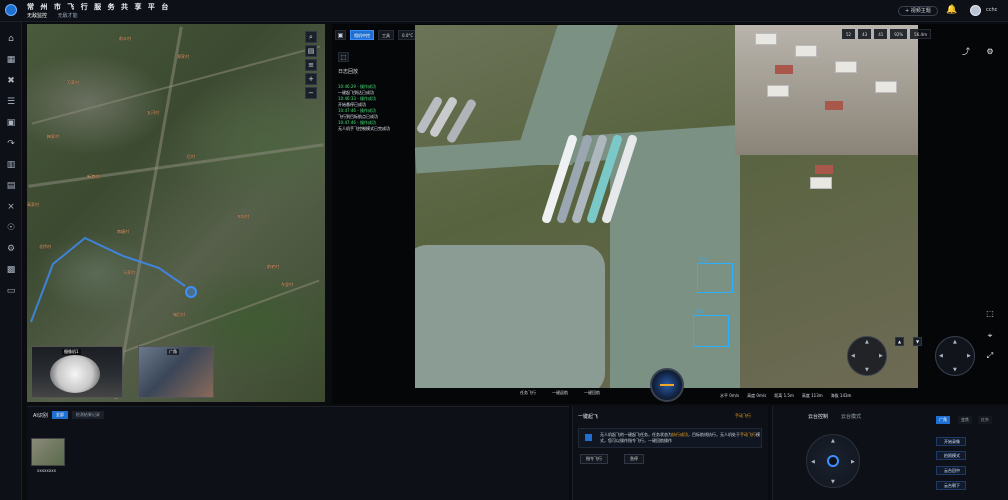  Describe the element at coordinates (311, 79) in the screenshot. I see `zoom-in-icon: +` at that location.